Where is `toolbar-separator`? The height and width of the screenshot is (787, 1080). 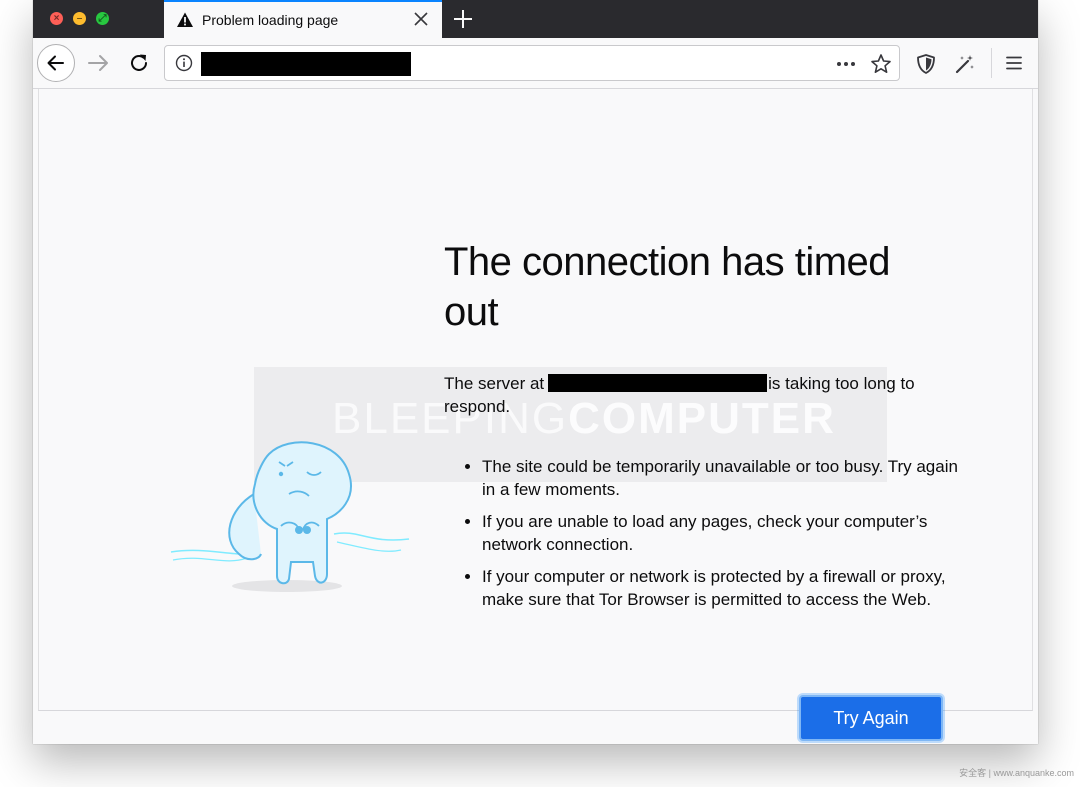 toolbar-separator is located at coordinates (991, 63).